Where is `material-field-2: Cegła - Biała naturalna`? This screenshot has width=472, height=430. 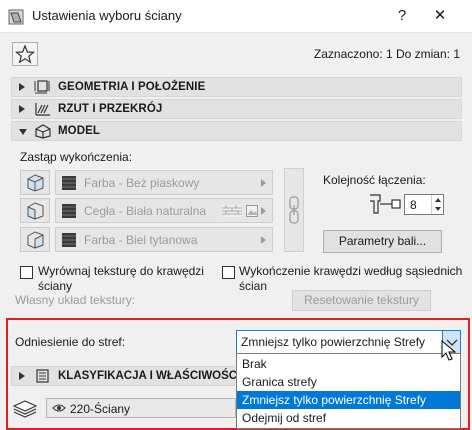 material-field-2: Cegła - Biała naturalna is located at coordinates (164, 210).